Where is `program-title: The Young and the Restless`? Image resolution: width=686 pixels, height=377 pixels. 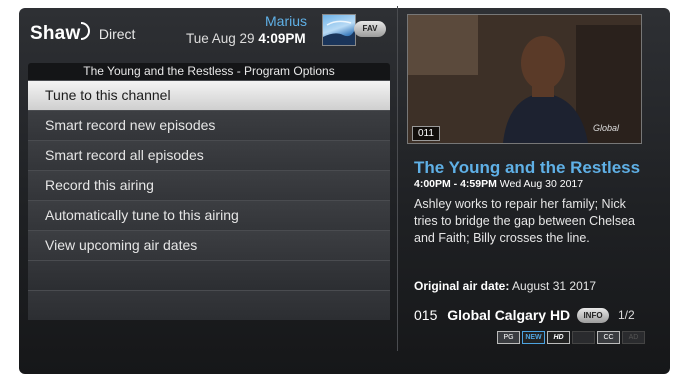 program-title: The Young and the Restless is located at coordinates (527, 167).